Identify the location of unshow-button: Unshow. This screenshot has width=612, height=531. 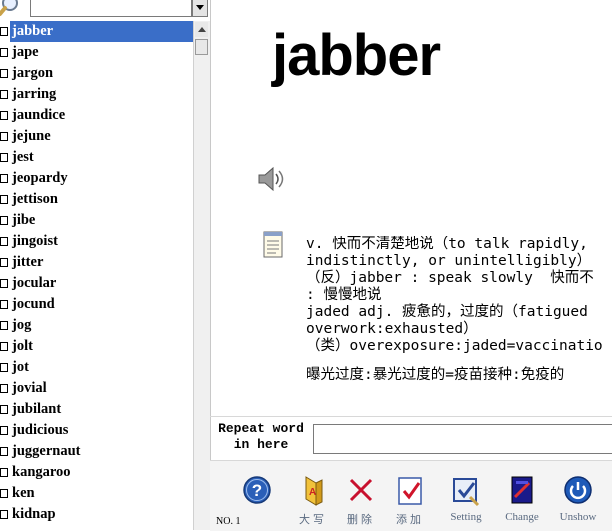
(578, 503).